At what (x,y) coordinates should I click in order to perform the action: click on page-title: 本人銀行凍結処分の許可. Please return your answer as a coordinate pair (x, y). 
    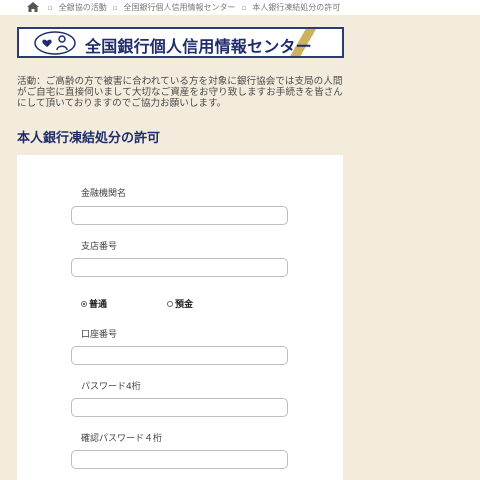
    Looking at the image, I should click on (89, 138).